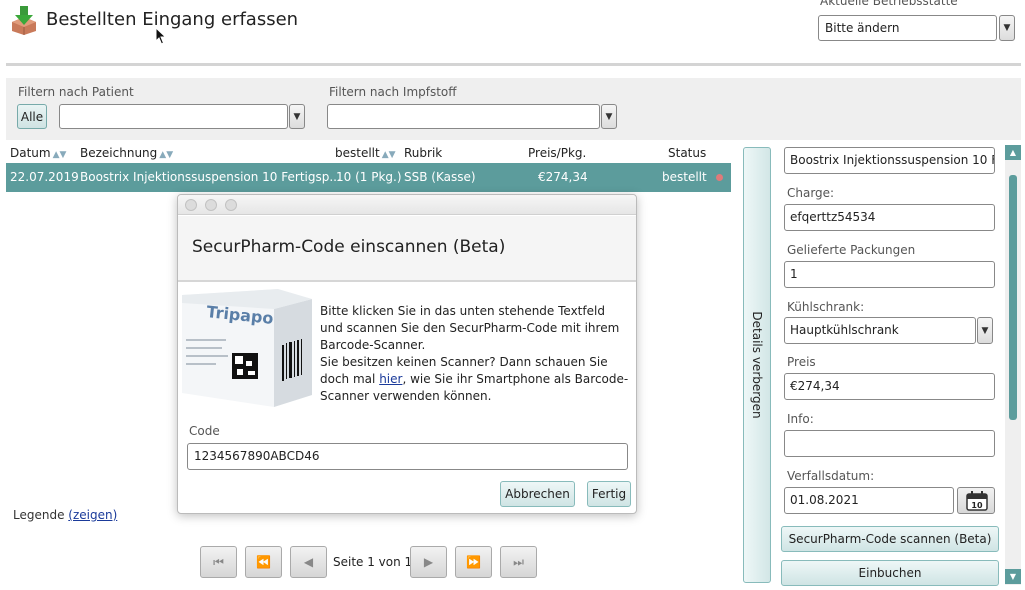  Describe the element at coordinates (890, 539) in the screenshot. I see `securpharm-scan-button: SecurPharm-Code scannen (Beta)` at that location.